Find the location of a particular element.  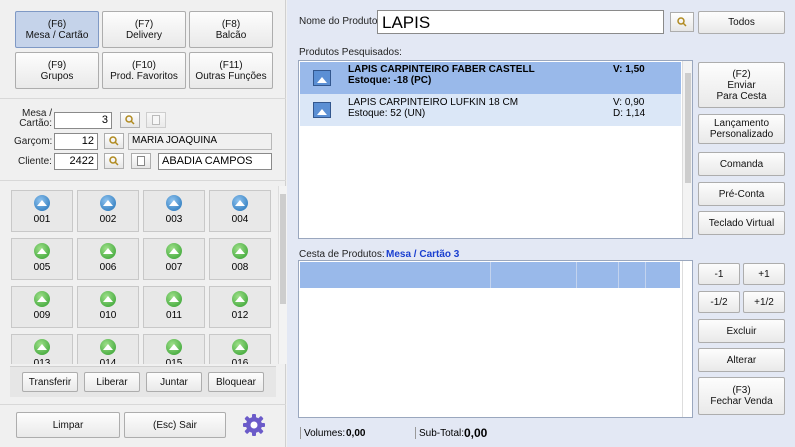

table-tile: 013 is located at coordinates (42, 349).